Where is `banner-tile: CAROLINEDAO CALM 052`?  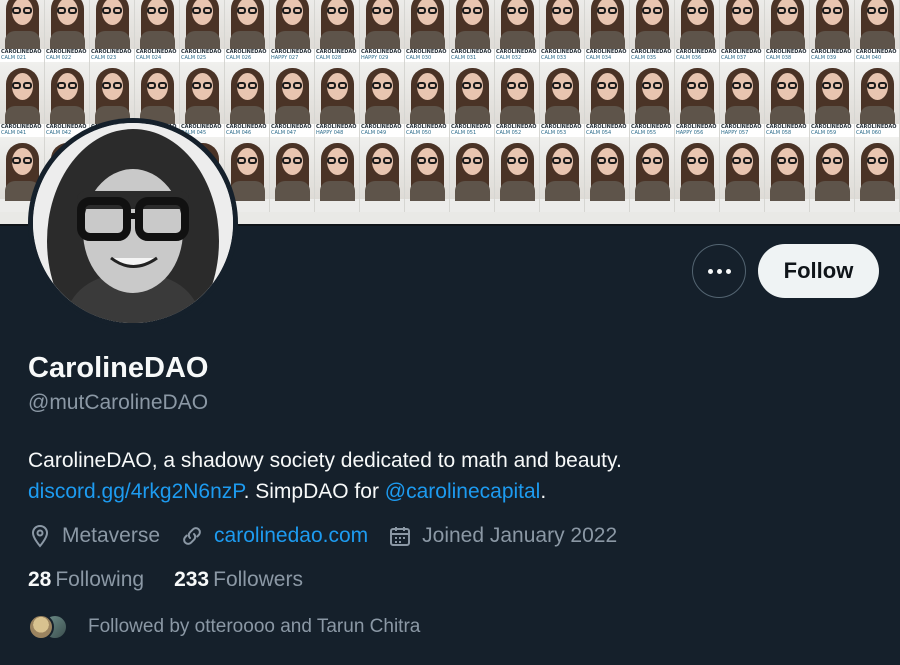
banner-tile: CAROLINEDAO CALM 052 is located at coordinates (517, 99).